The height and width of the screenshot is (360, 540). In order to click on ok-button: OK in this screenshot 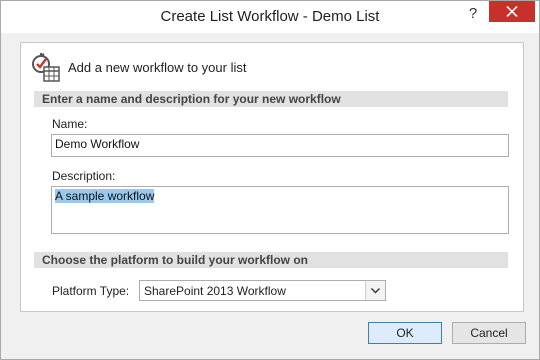, I will do `click(405, 333)`.